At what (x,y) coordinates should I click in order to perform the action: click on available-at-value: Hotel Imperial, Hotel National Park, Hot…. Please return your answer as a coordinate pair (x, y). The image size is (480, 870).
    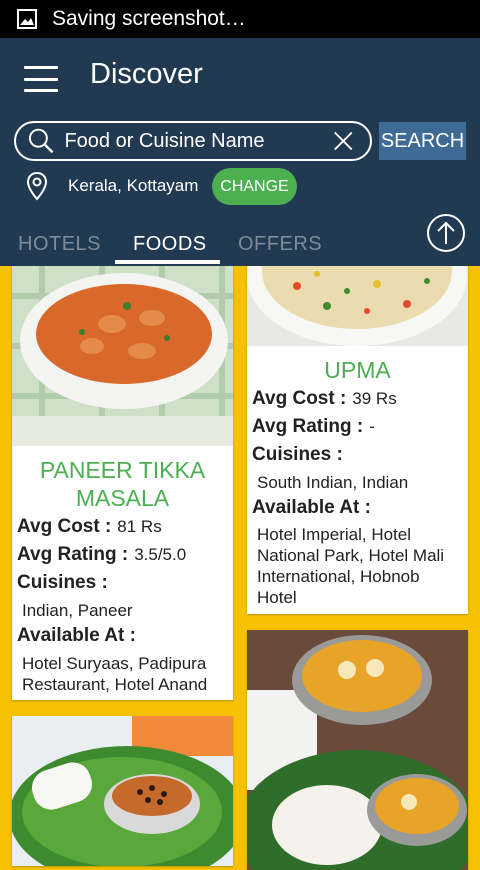
    Looking at the image, I should click on (351, 566).